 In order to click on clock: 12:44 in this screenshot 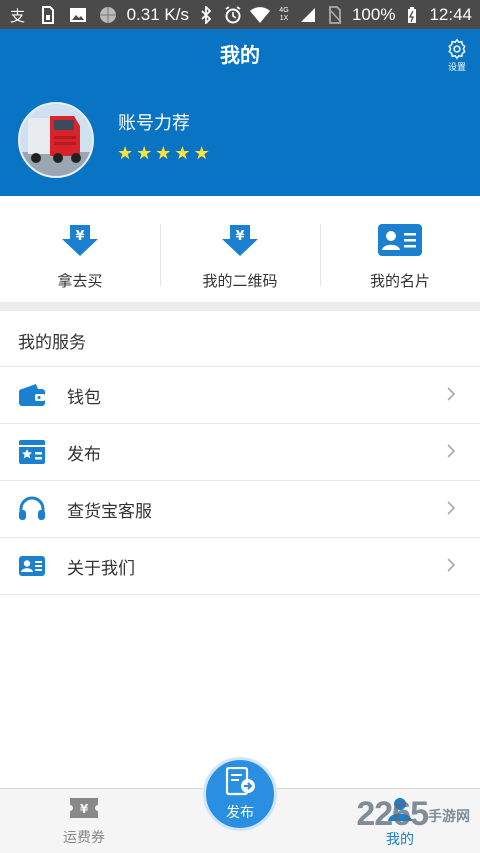, I will do `click(450, 14)`.